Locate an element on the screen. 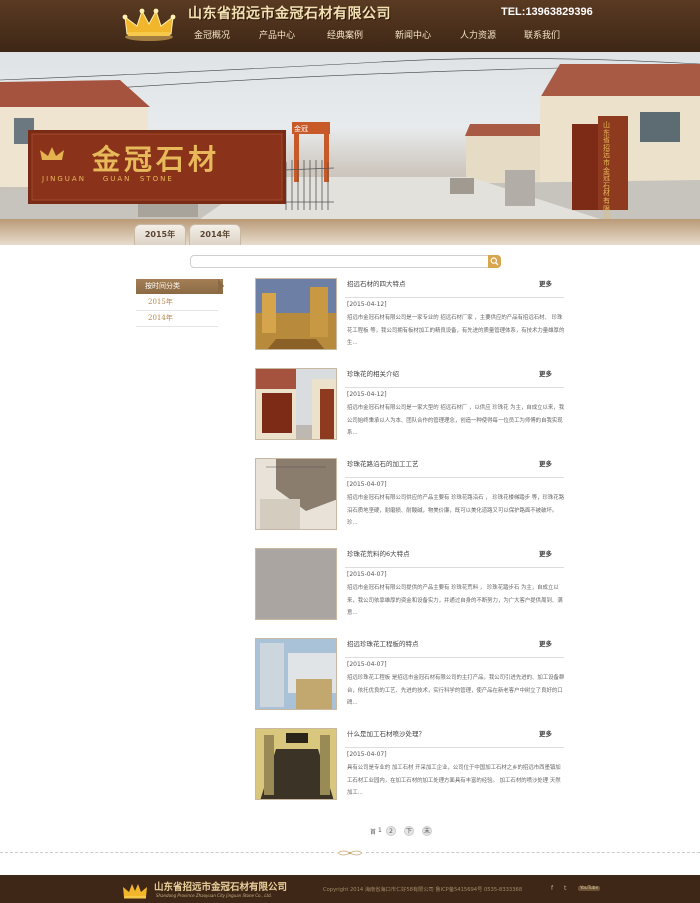 The width and height of the screenshot is (700, 903). news-title: 什么是加工石材喷沙处理？ is located at coordinates (386, 733).